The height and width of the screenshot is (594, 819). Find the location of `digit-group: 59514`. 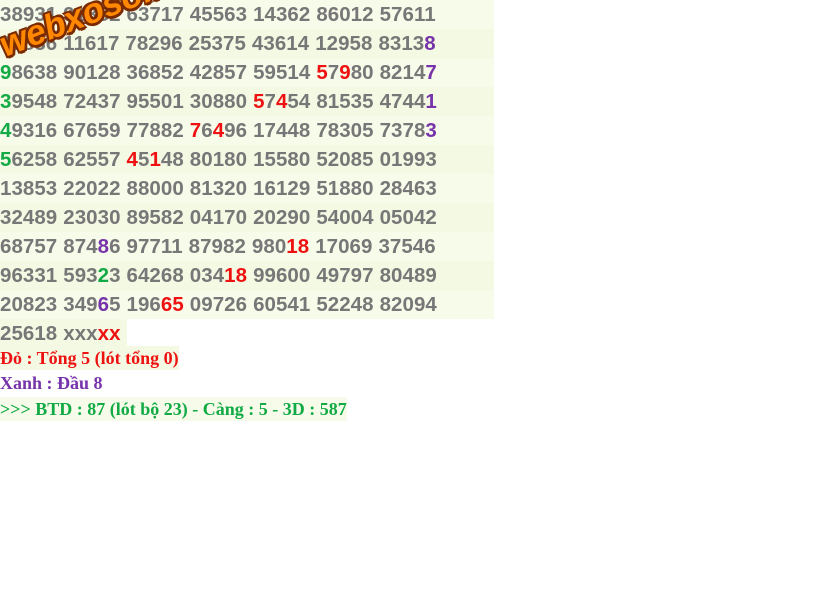

digit-group: 59514 is located at coordinates (282, 72).